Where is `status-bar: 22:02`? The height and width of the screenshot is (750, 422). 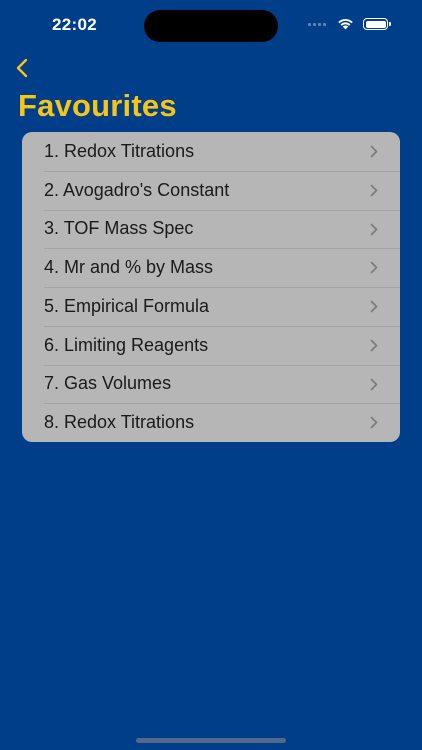
status-bar: 22:02 is located at coordinates (211, 26).